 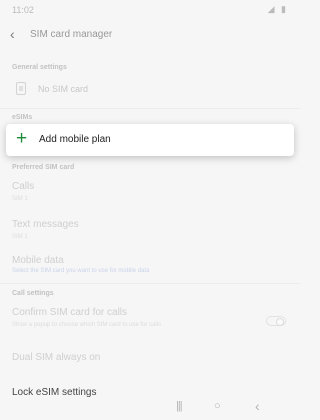 What do you see at coordinates (75, 139) in the screenshot?
I see `add-mobile-plan-label: Add mobile plan` at bounding box center [75, 139].